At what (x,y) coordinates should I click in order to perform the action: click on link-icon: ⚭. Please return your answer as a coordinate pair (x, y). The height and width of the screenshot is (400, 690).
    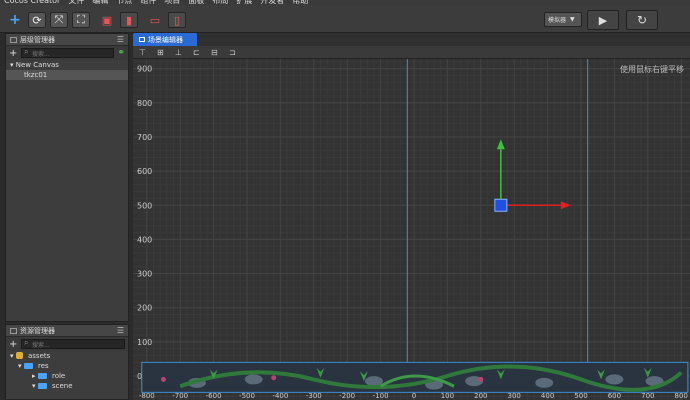
    Looking at the image, I should click on (121, 53).